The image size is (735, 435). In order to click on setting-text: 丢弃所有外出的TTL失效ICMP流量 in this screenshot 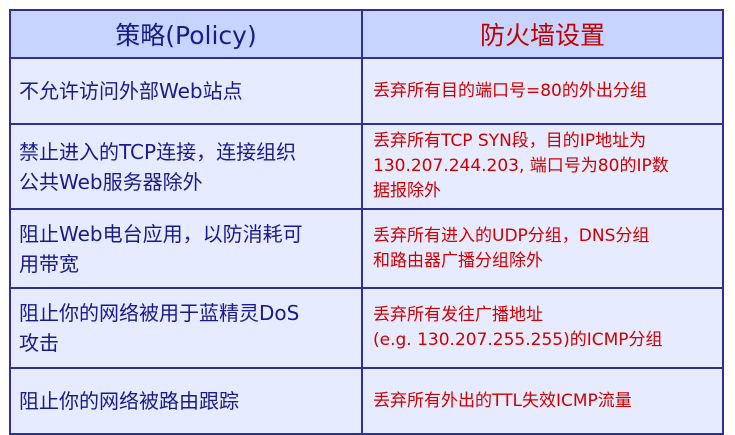, I will do `click(502, 400)`.